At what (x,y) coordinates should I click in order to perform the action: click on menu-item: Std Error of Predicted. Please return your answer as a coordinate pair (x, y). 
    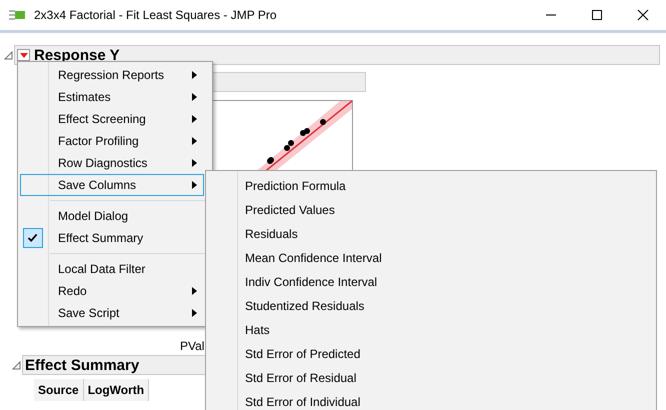
    Looking at the image, I should click on (431, 354).